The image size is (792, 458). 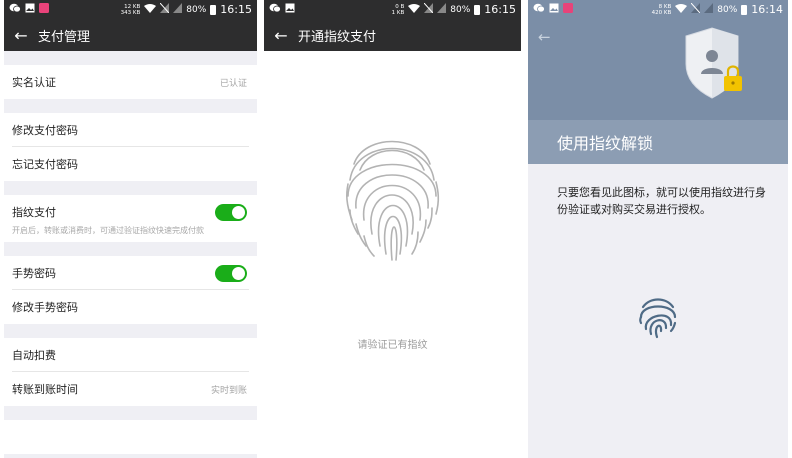 What do you see at coordinates (130, 355) in the screenshot?
I see `auto-deduct-row: 自动扣费` at bounding box center [130, 355].